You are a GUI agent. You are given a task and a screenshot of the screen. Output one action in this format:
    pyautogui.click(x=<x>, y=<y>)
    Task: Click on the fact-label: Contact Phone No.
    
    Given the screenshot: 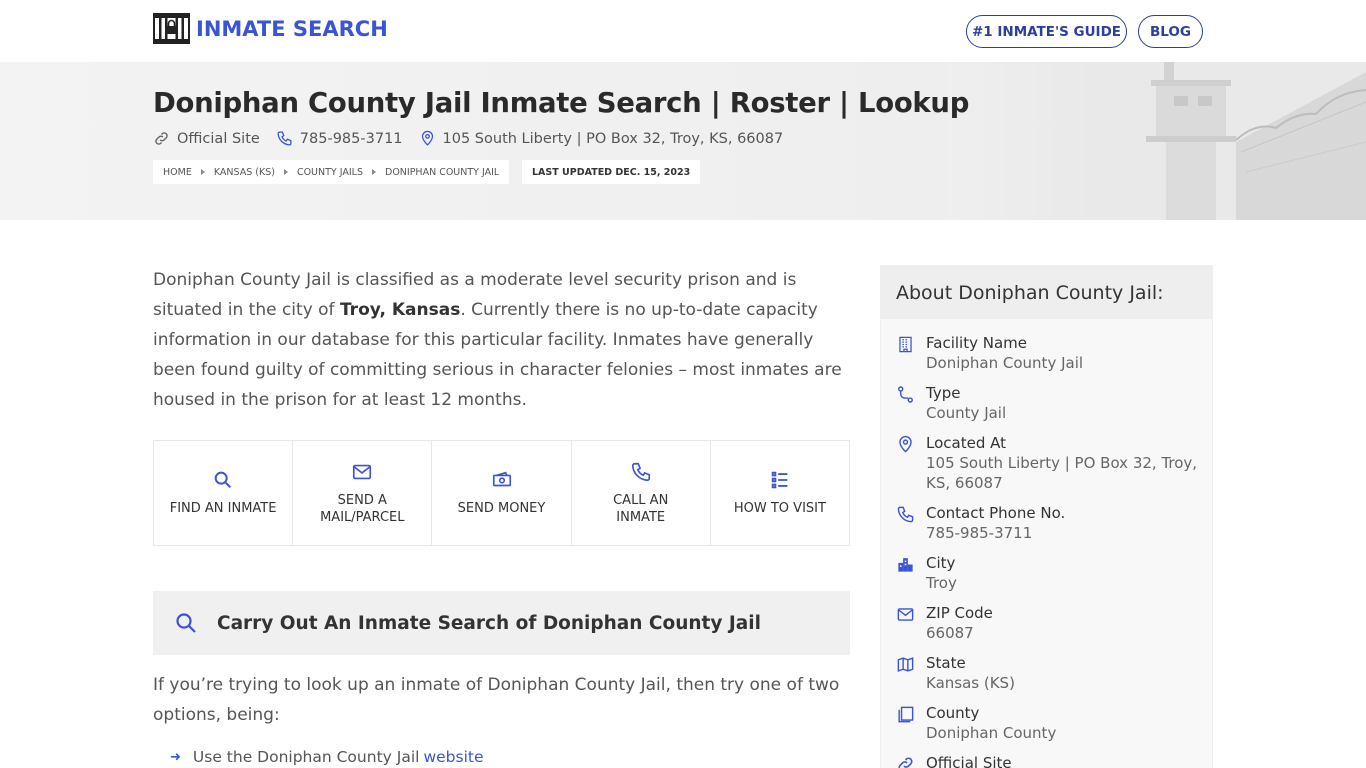 What is the action you would take?
    pyautogui.click(x=996, y=513)
    